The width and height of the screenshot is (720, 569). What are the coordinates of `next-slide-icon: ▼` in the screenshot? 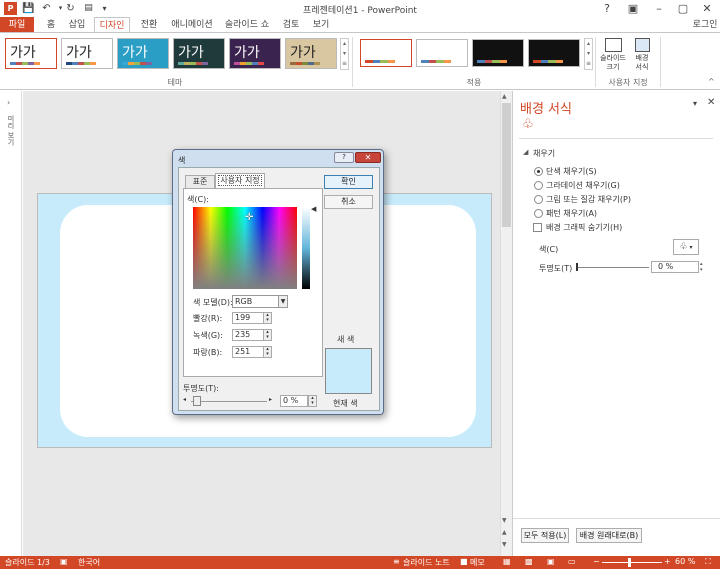 It's located at (504, 544).